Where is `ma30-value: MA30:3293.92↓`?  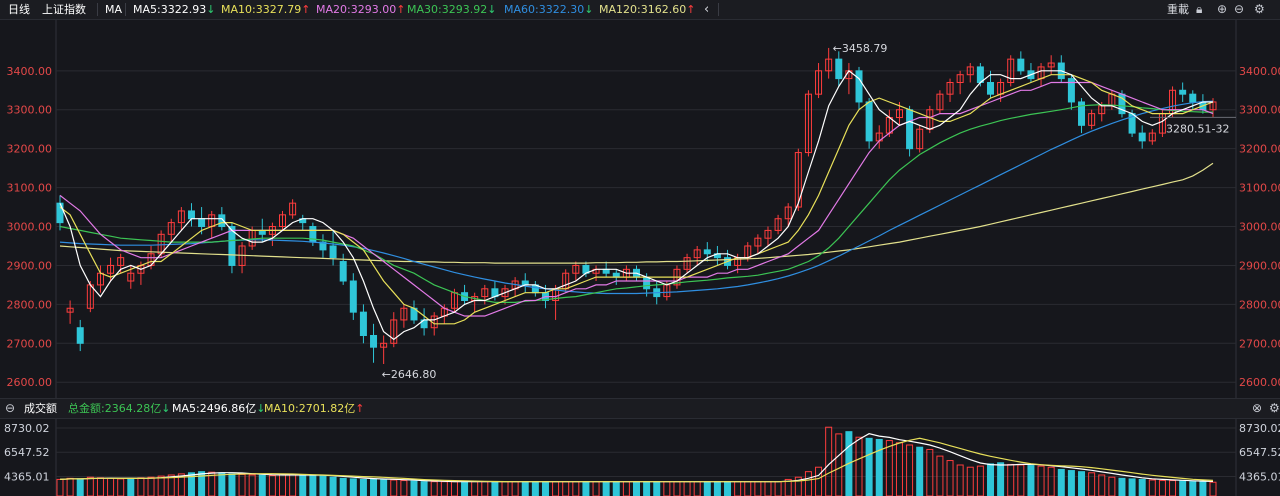
ma30-value: MA30:3293.92↓ is located at coordinates (452, 9).